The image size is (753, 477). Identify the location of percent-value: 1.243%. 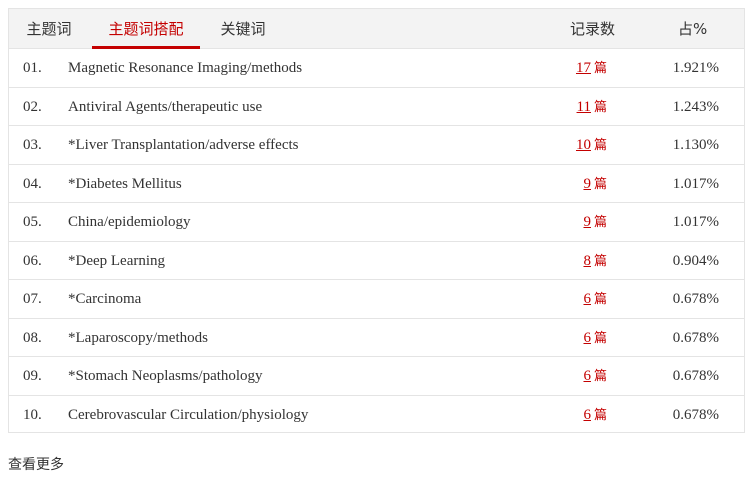
(695, 106).